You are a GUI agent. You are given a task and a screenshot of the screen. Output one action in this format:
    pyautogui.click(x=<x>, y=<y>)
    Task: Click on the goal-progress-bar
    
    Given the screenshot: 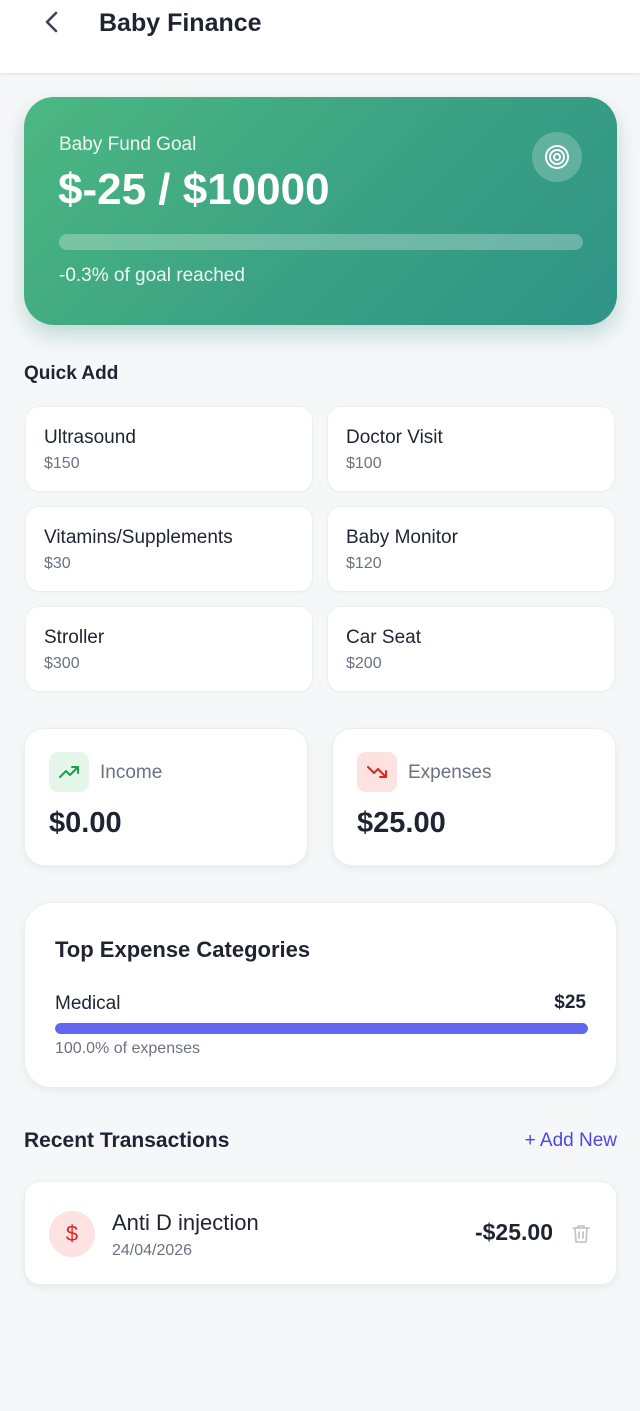 What is the action you would take?
    pyautogui.click(x=321, y=242)
    